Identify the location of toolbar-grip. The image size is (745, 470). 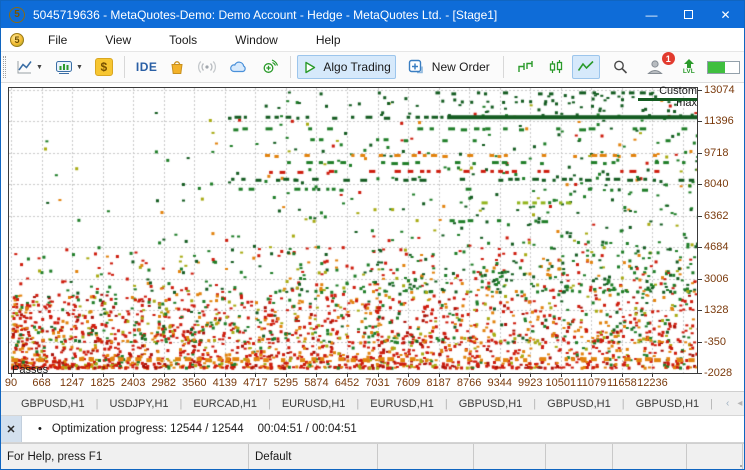
(4, 67).